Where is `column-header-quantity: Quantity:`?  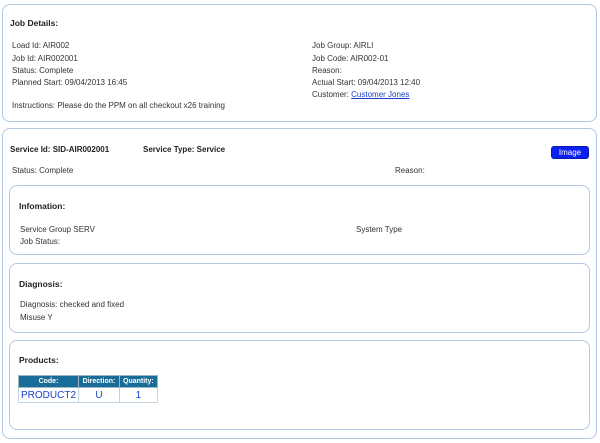 column-header-quantity: Quantity: is located at coordinates (138, 381).